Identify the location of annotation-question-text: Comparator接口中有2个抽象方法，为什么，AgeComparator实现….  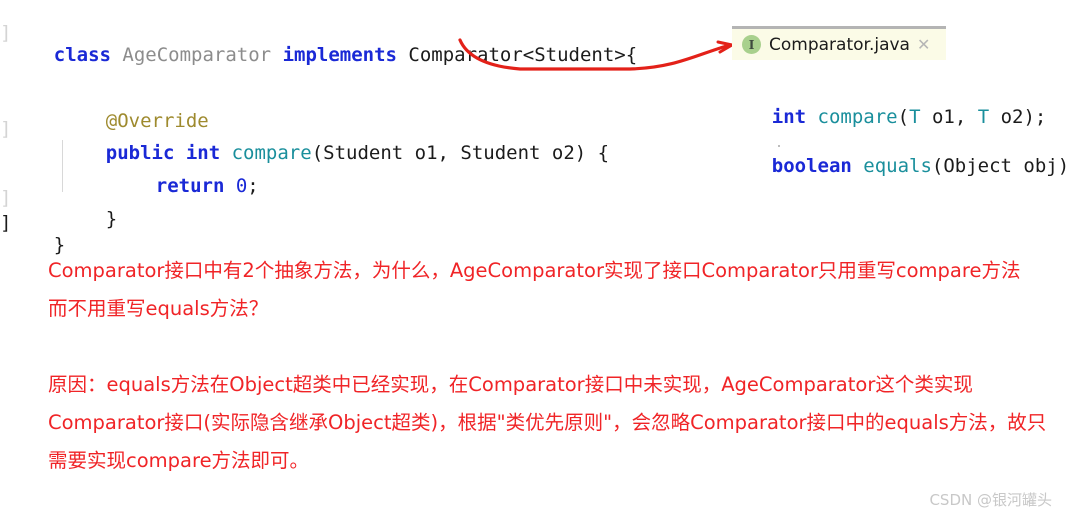
(534, 289).